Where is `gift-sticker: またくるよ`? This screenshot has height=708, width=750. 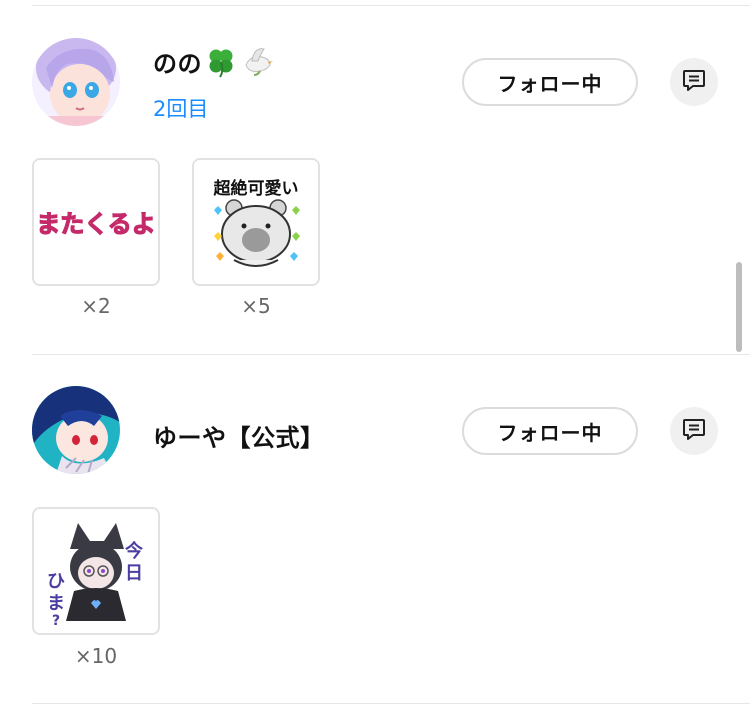
gift-sticker: またくるよ is located at coordinates (96, 222).